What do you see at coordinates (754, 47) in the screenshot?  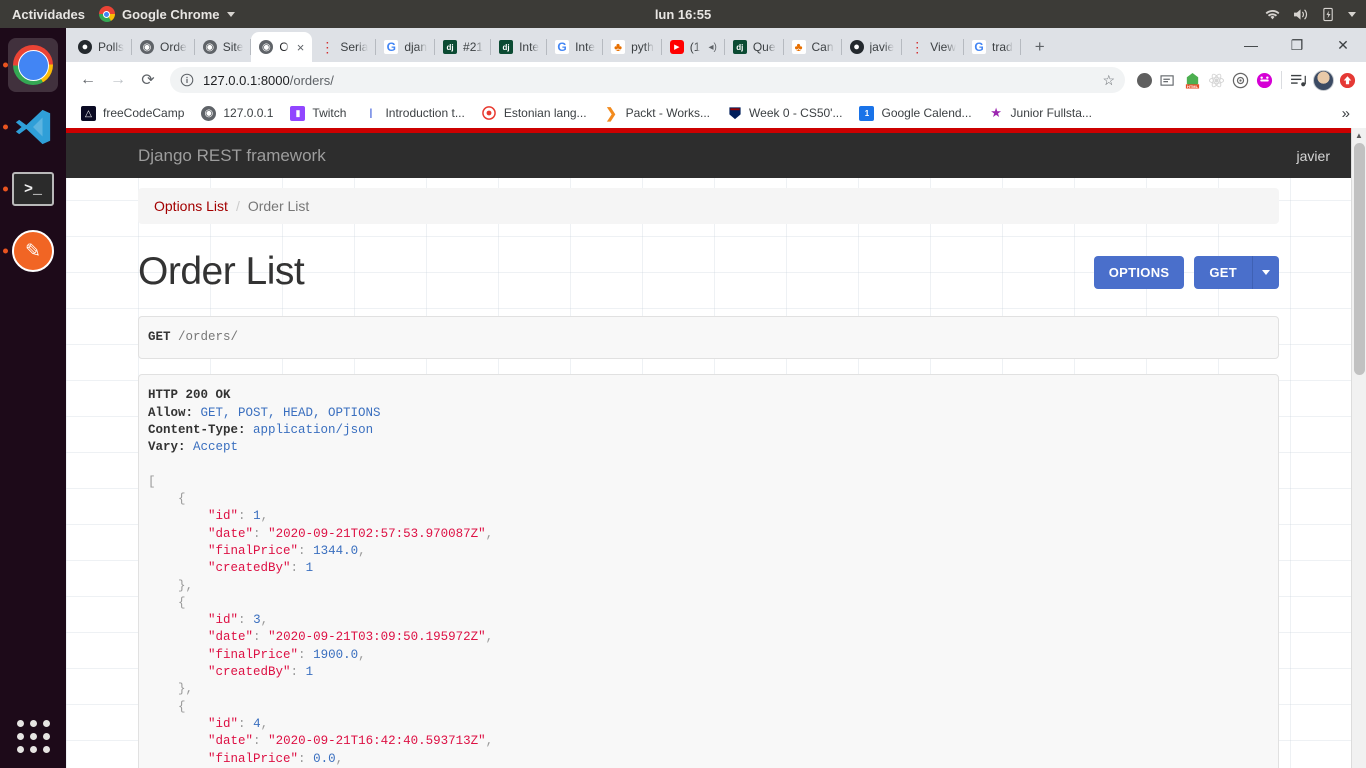 I see `tab-queryset: dj Que` at bounding box center [754, 47].